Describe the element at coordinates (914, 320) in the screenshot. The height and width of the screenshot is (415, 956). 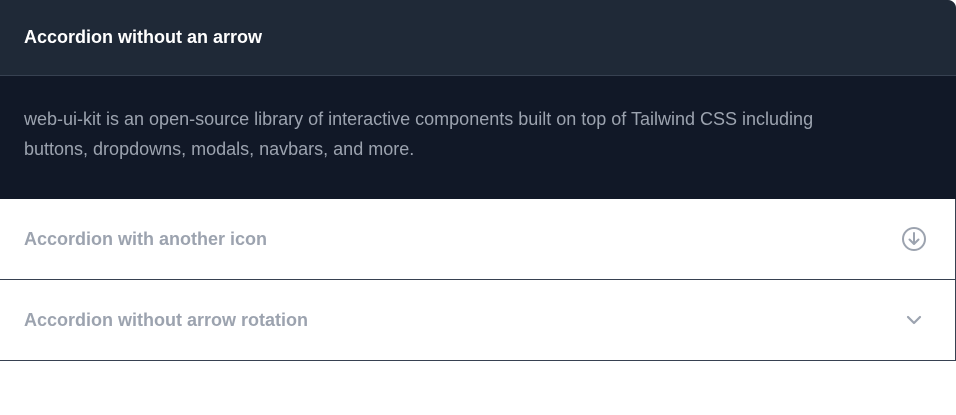
I see `chevron-down-icon` at that location.